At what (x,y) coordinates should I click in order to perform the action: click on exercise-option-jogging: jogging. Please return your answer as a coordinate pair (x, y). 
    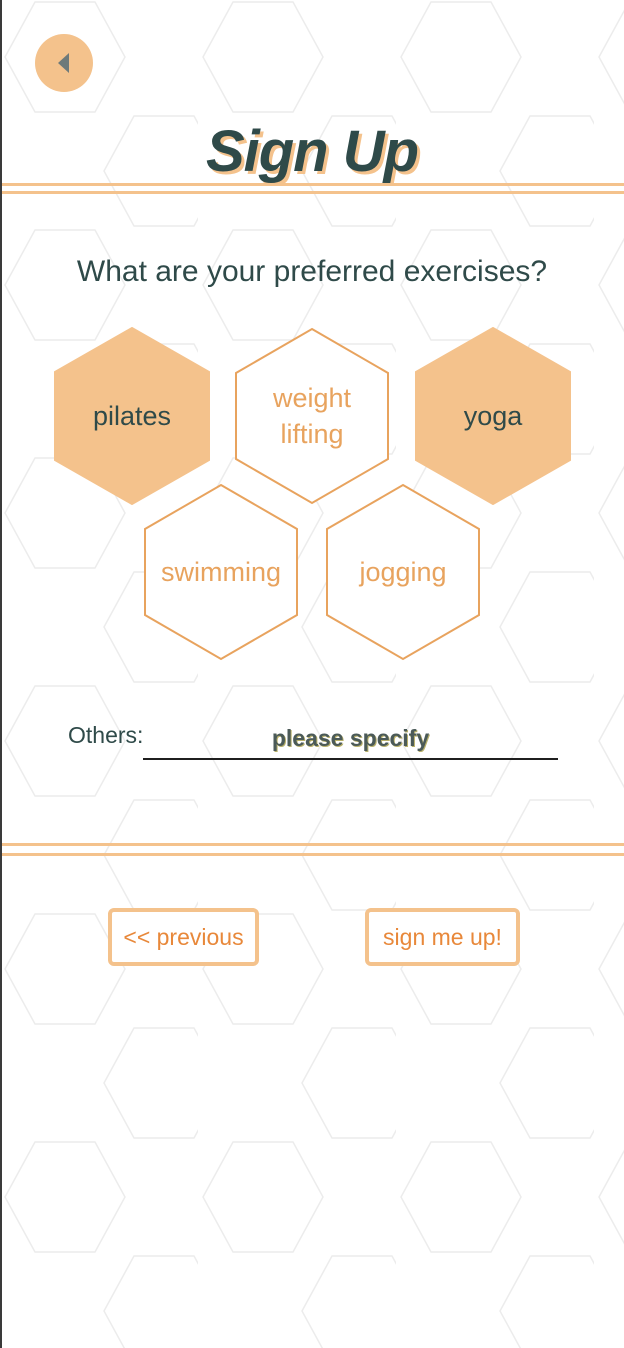
    Looking at the image, I should click on (403, 572).